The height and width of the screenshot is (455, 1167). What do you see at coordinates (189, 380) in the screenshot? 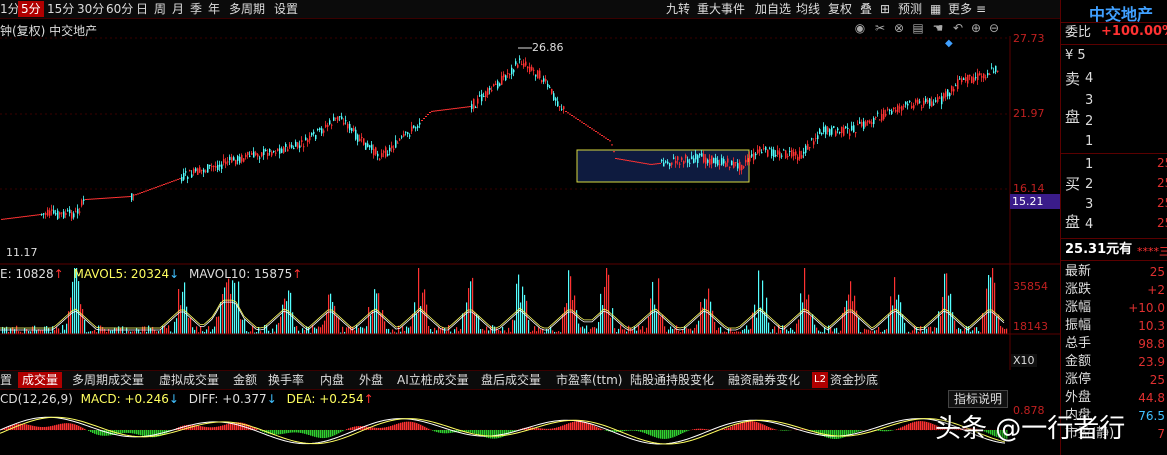
I see `tab-virtual-volume: 虚拟成交量` at bounding box center [189, 380].